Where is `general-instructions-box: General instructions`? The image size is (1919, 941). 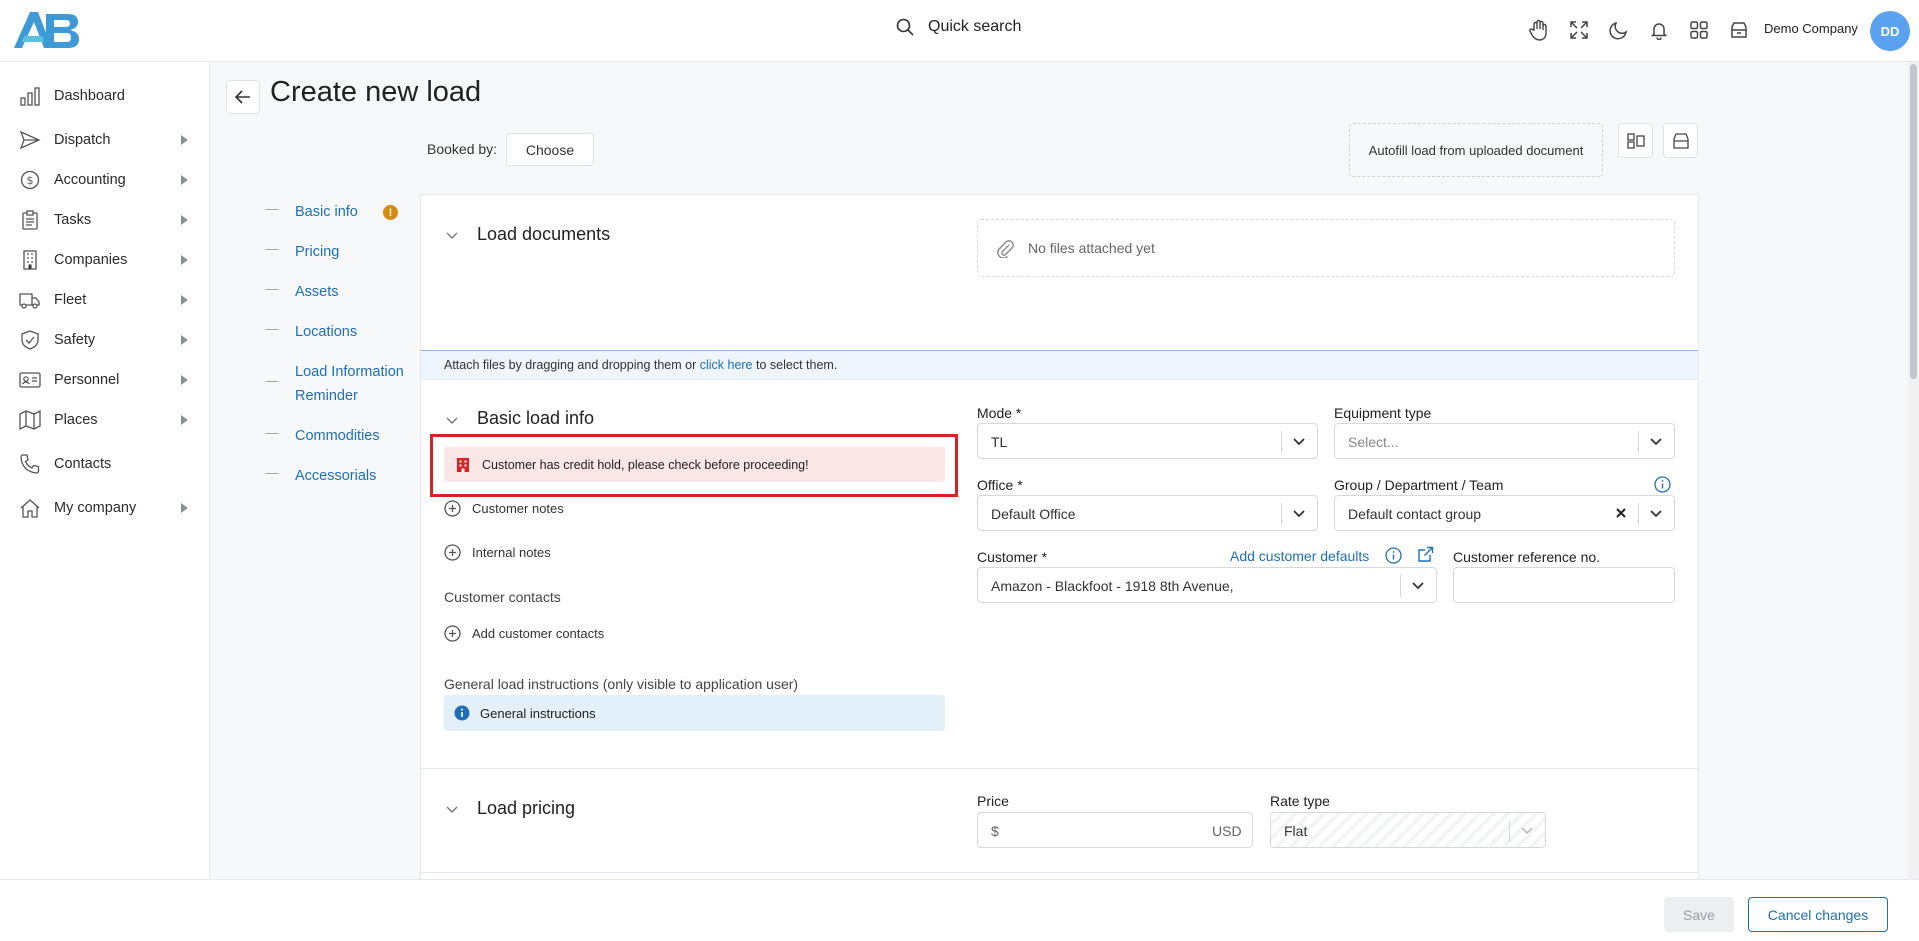
general-instructions-box: General instructions is located at coordinates (694, 713).